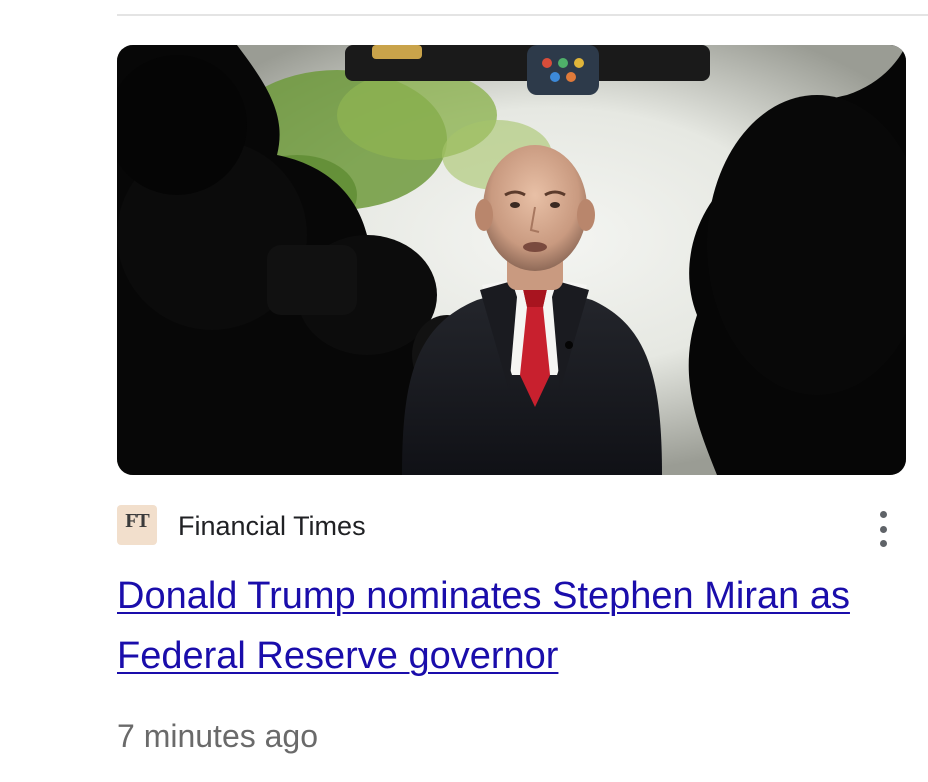 The width and height of the screenshot is (928, 782). What do you see at coordinates (511, 526) in the screenshot?
I see `source-row: FT Financial Times` at bounding box center [511, 526].